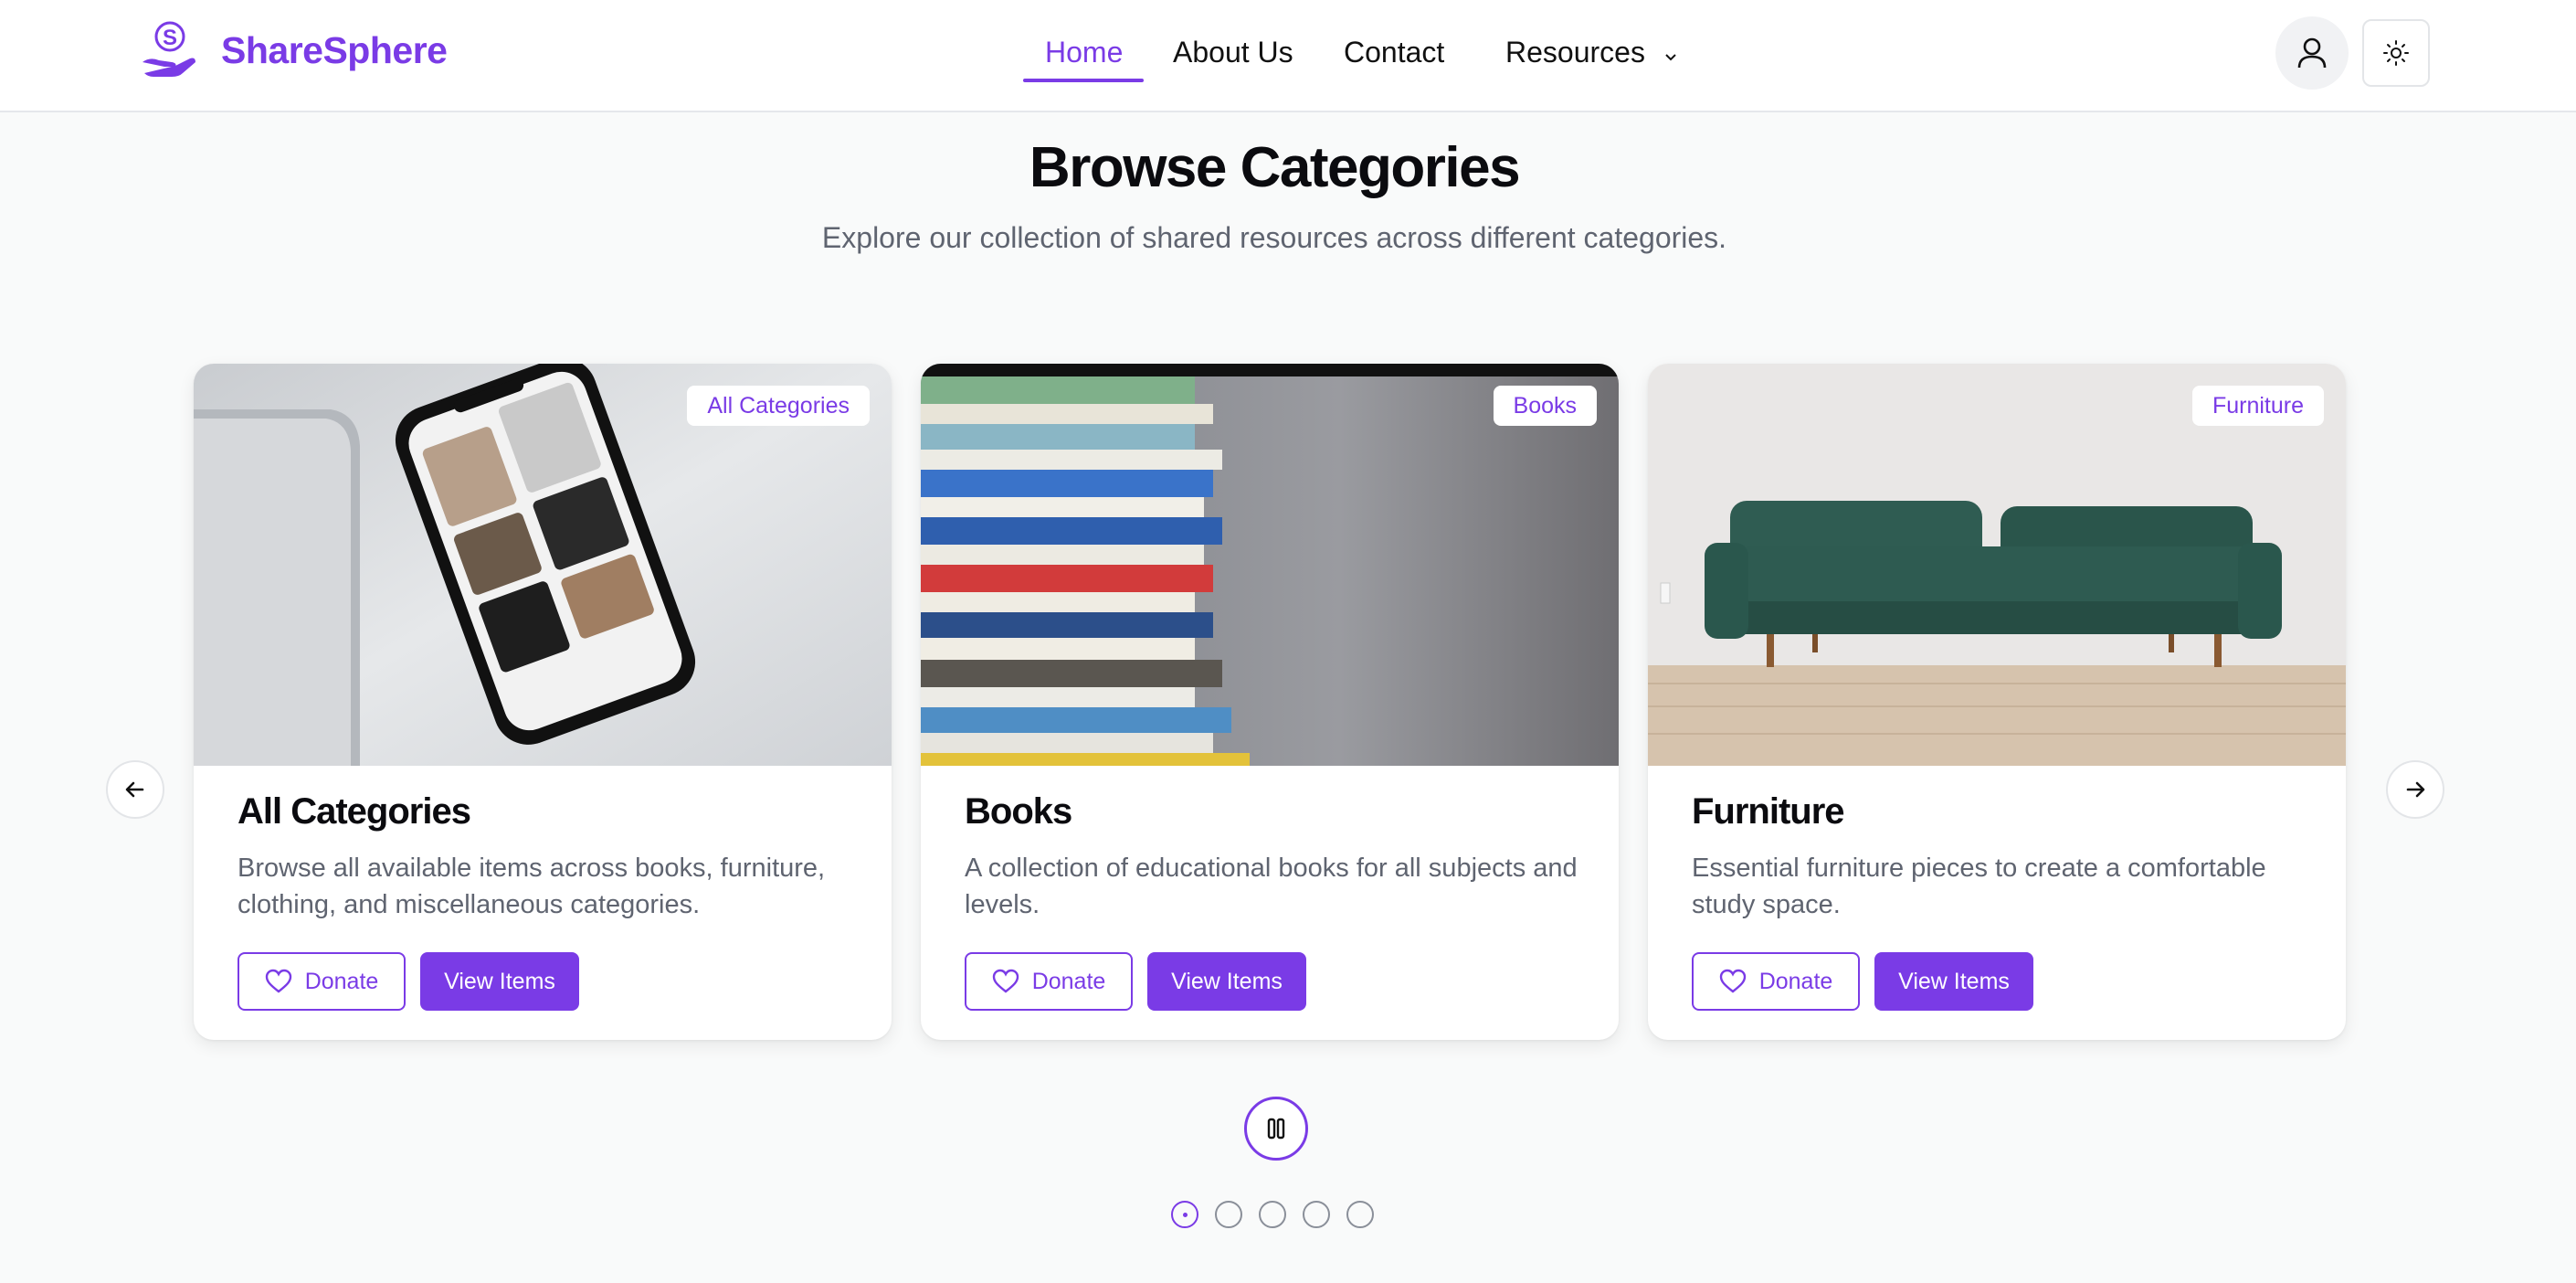 The width and height of the screenshot is (2576, 1283). What do you see at coordinates (1083, 80) in the screenshot?
I see `nav-active-indicator` at bounding box center [1083, 80].